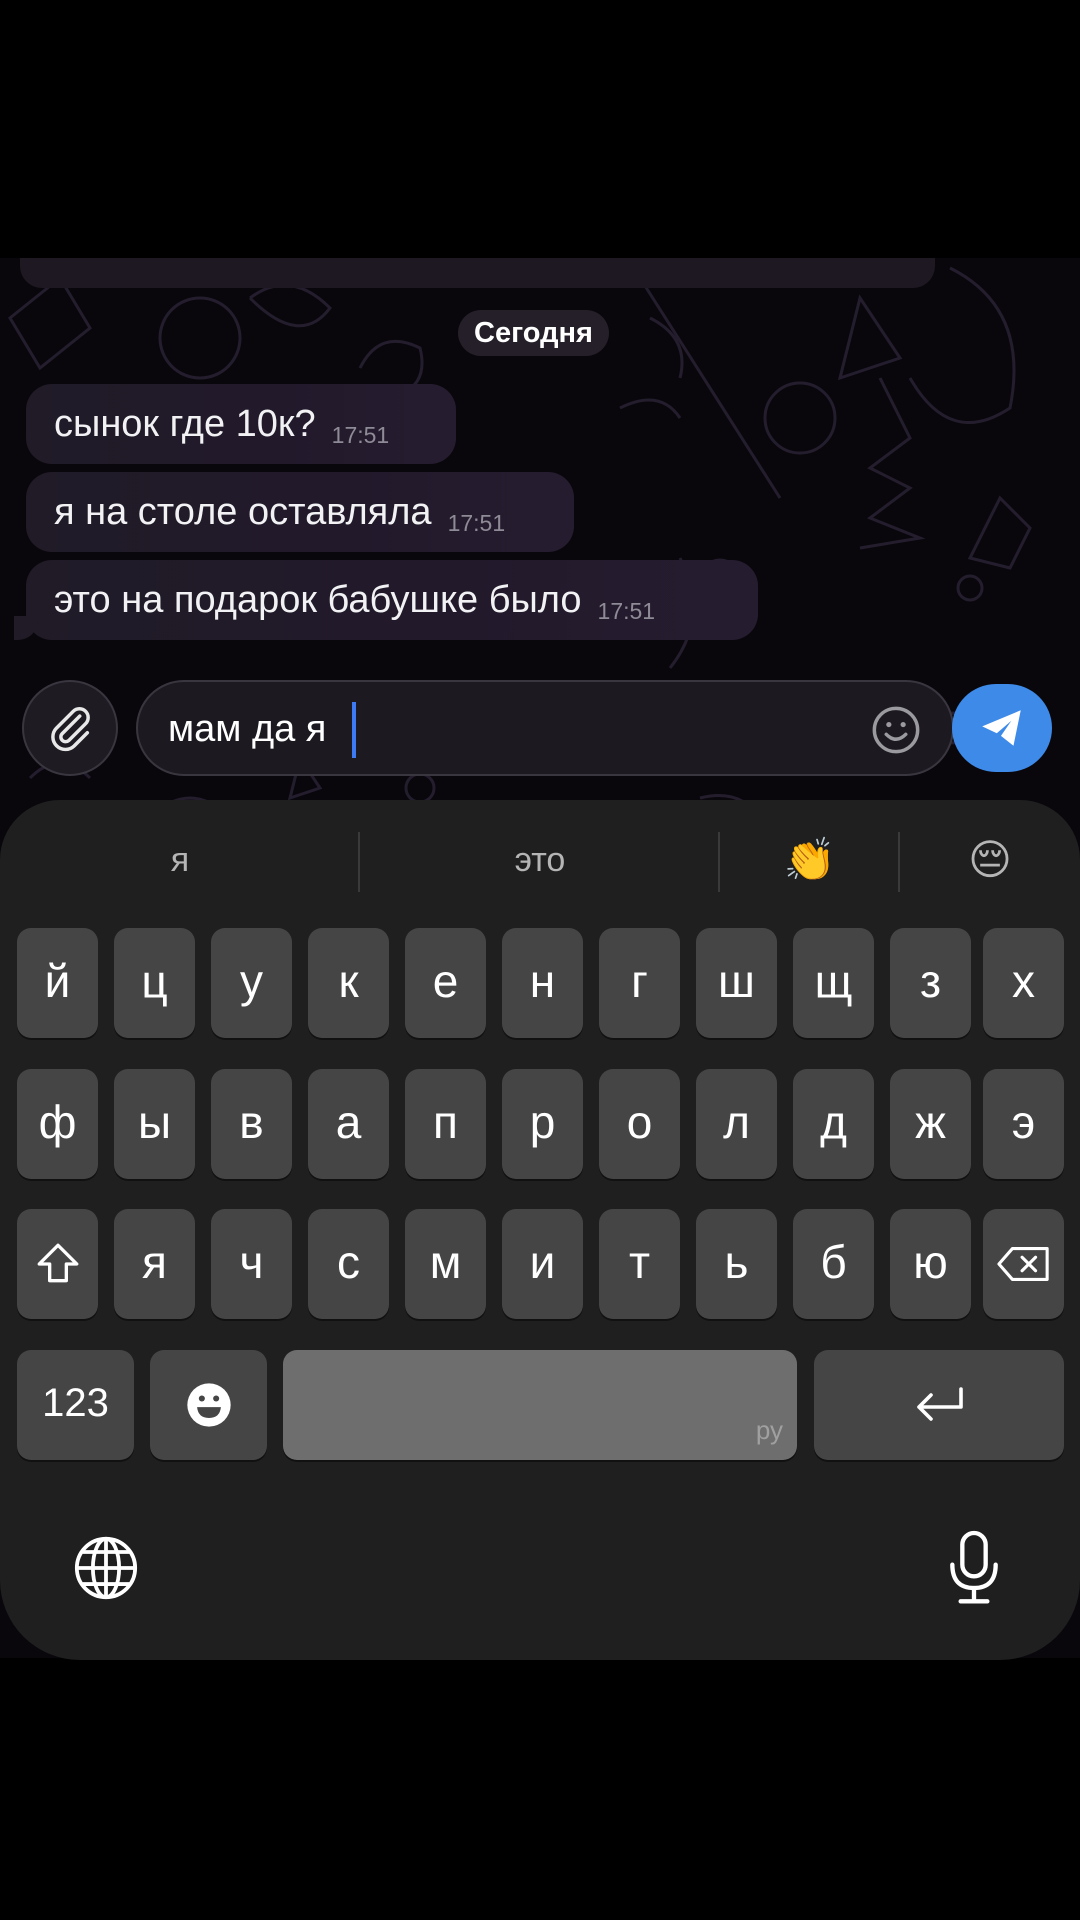 The image size is (1080, 1920). I want to click on message-bubble: это на подарок бабушке было 17:51, so click(392, 600).